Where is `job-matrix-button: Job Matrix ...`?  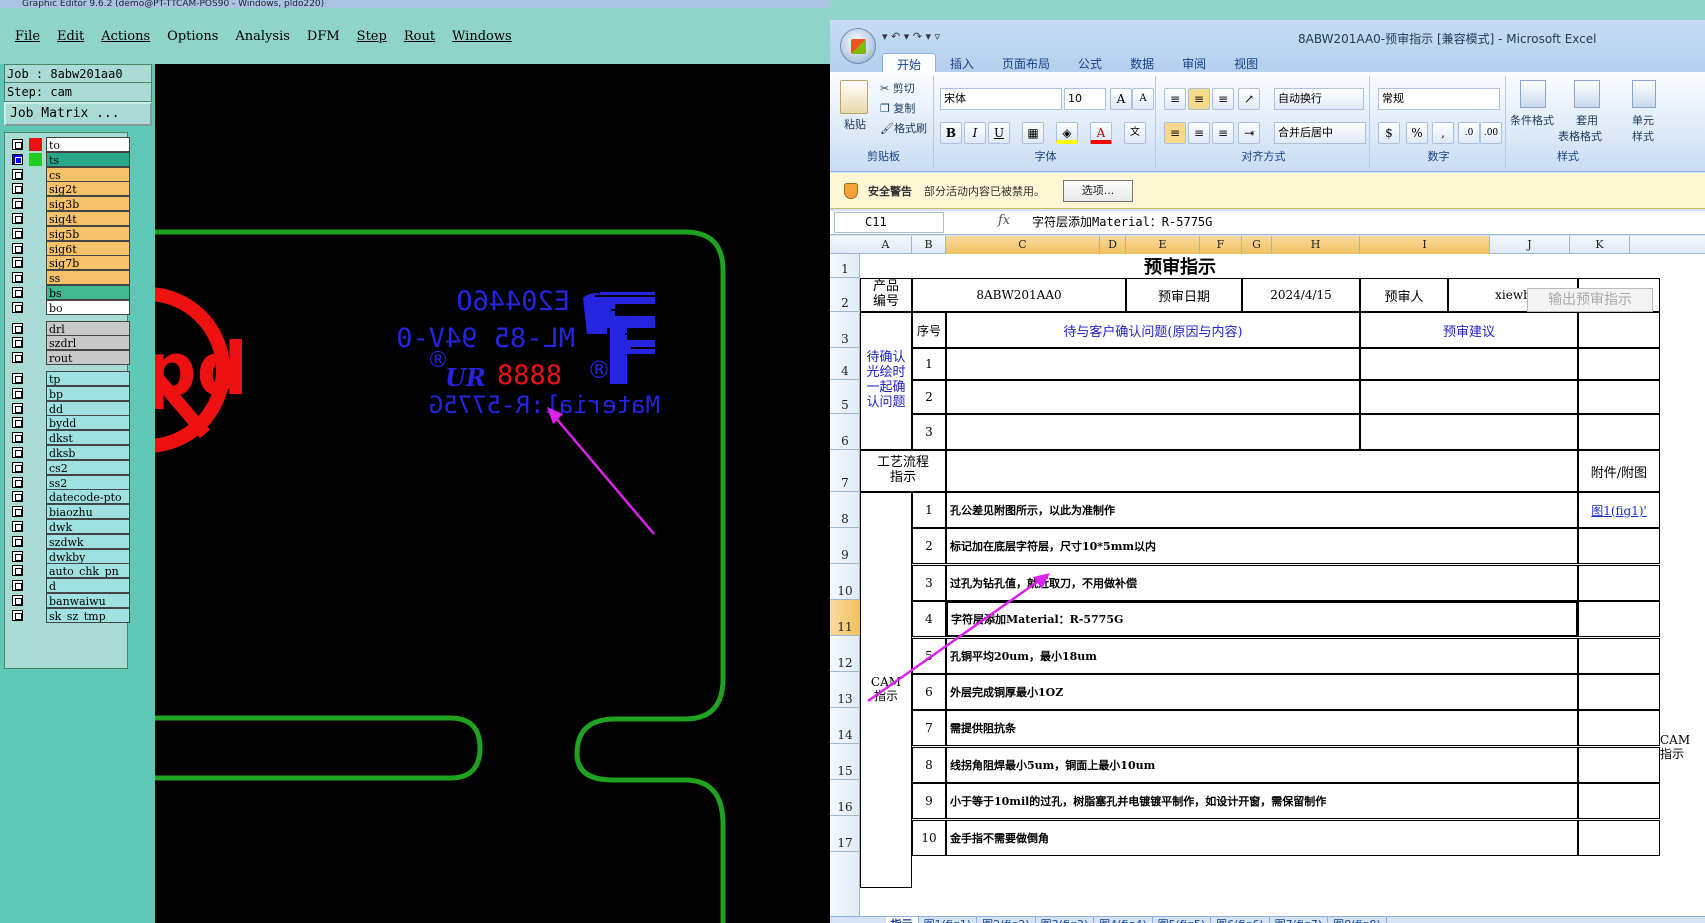
job-matrix-button: Job Matrix ... is located at coordinates (78, 114).